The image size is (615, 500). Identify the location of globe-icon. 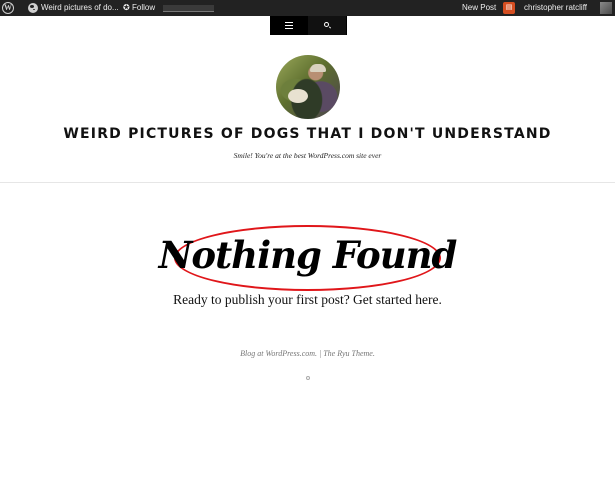
(33, 8).